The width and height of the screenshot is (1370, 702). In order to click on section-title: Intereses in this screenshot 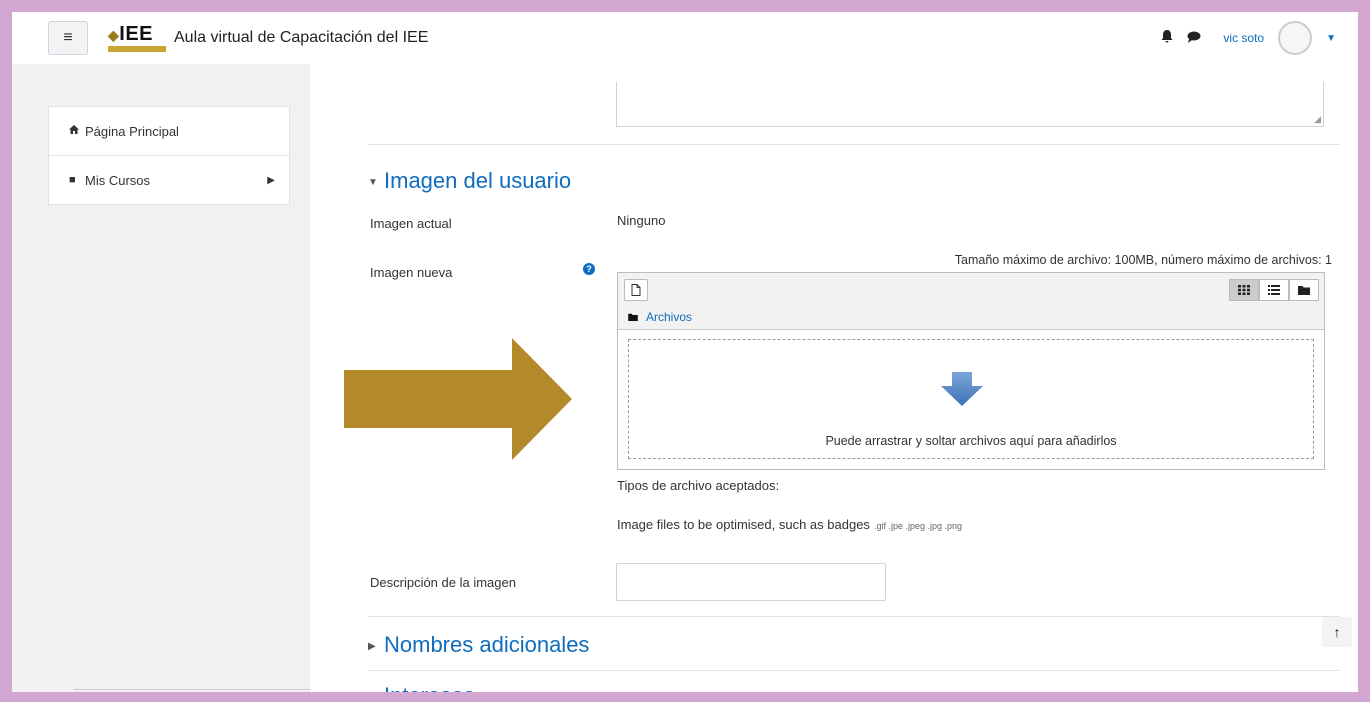, I will do `click(429, 687)`.